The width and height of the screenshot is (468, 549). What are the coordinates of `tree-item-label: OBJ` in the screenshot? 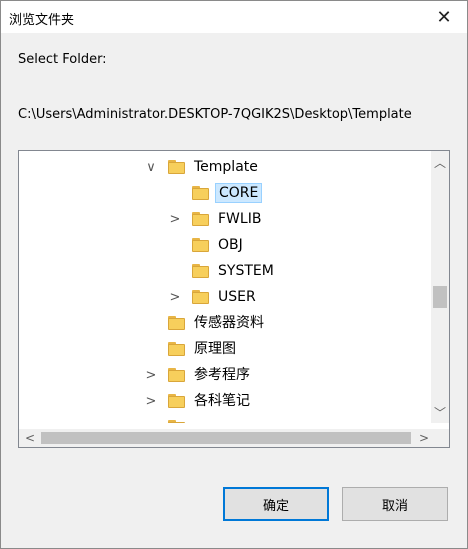 It's located at (230, 245).